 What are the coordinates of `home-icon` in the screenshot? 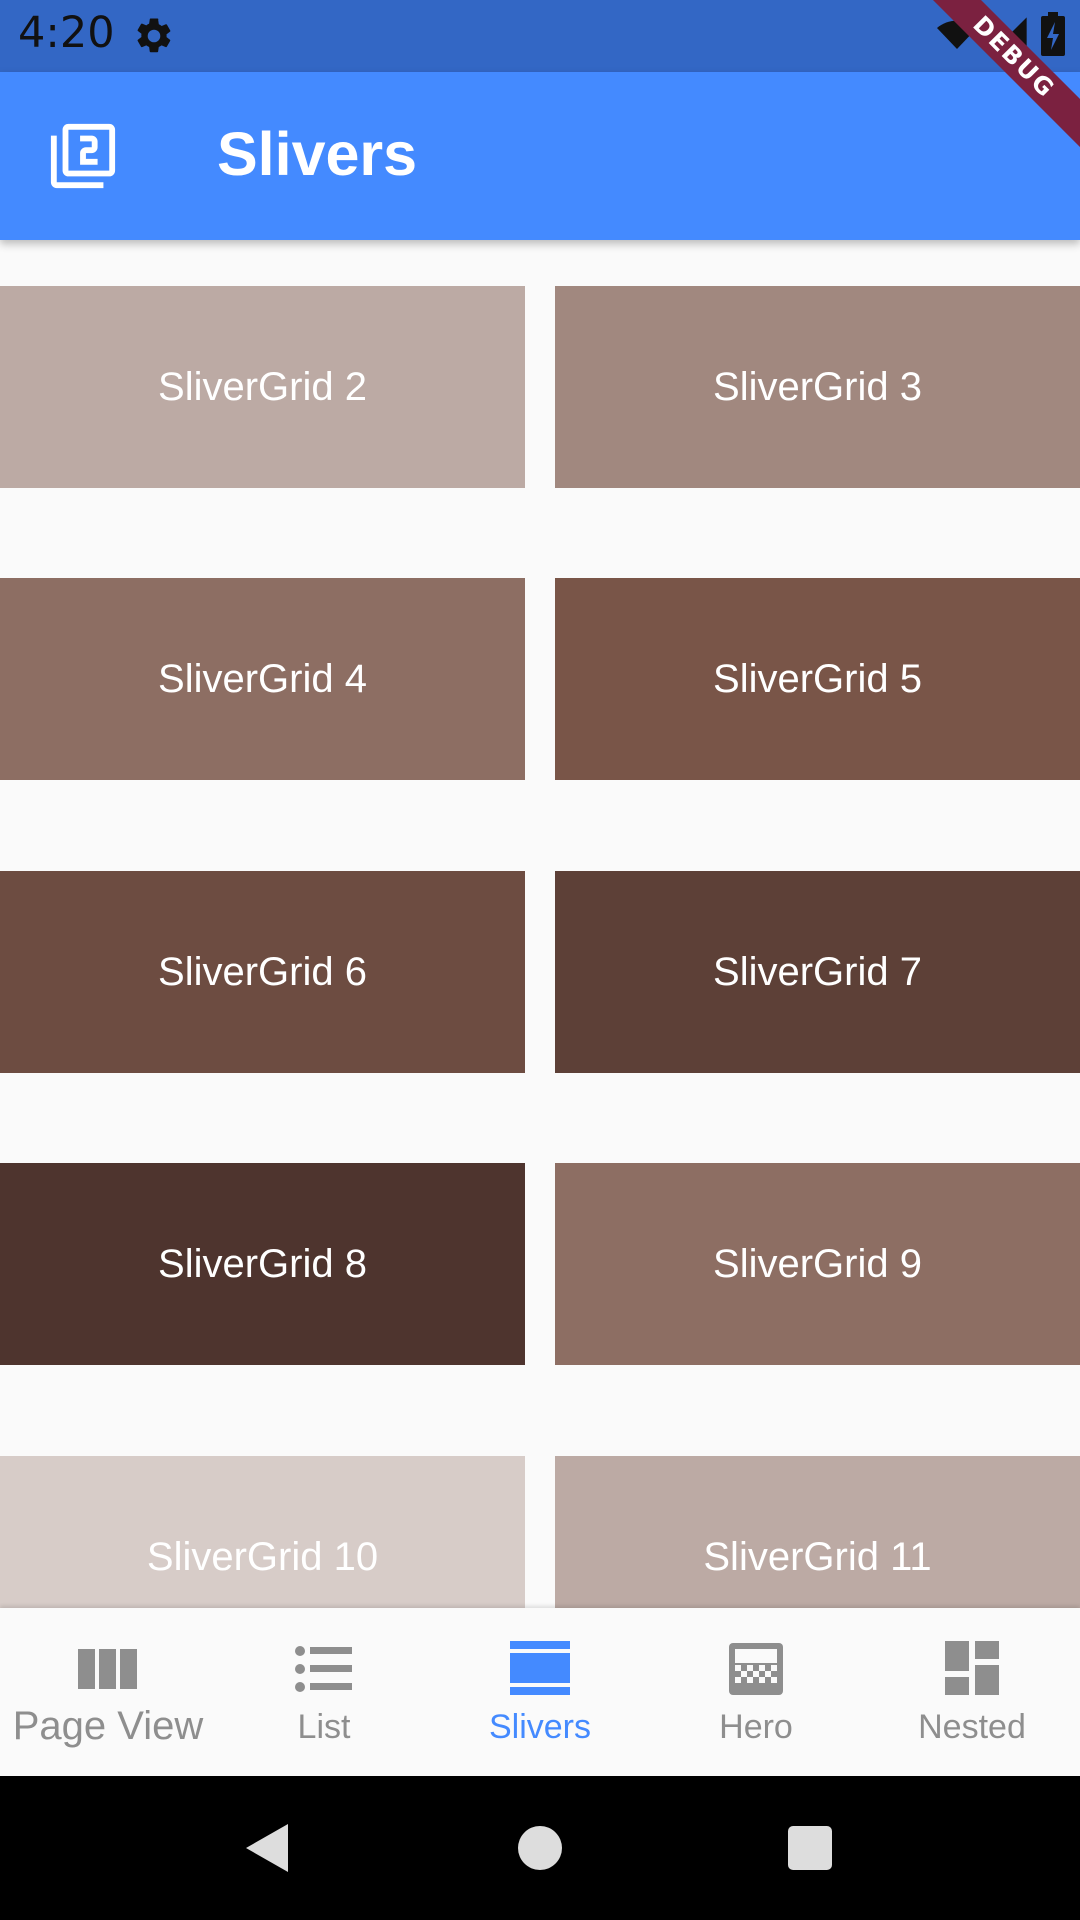 It's located at (540, 1848).